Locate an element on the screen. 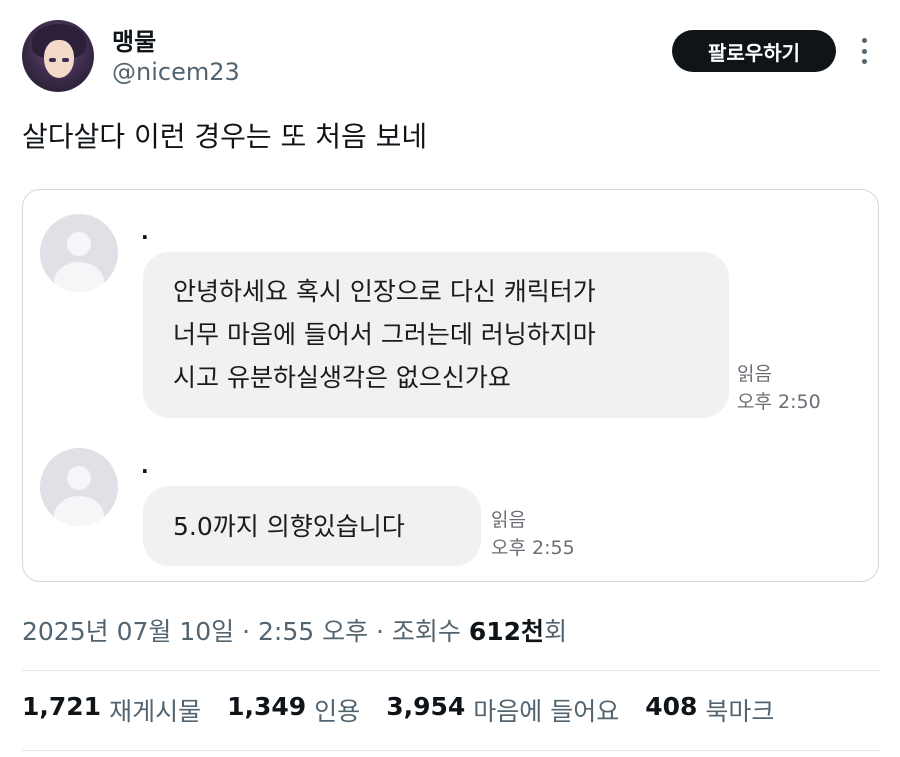 The image size is (900, 757). avatar-eye-right is located at coordinates (65, 60).